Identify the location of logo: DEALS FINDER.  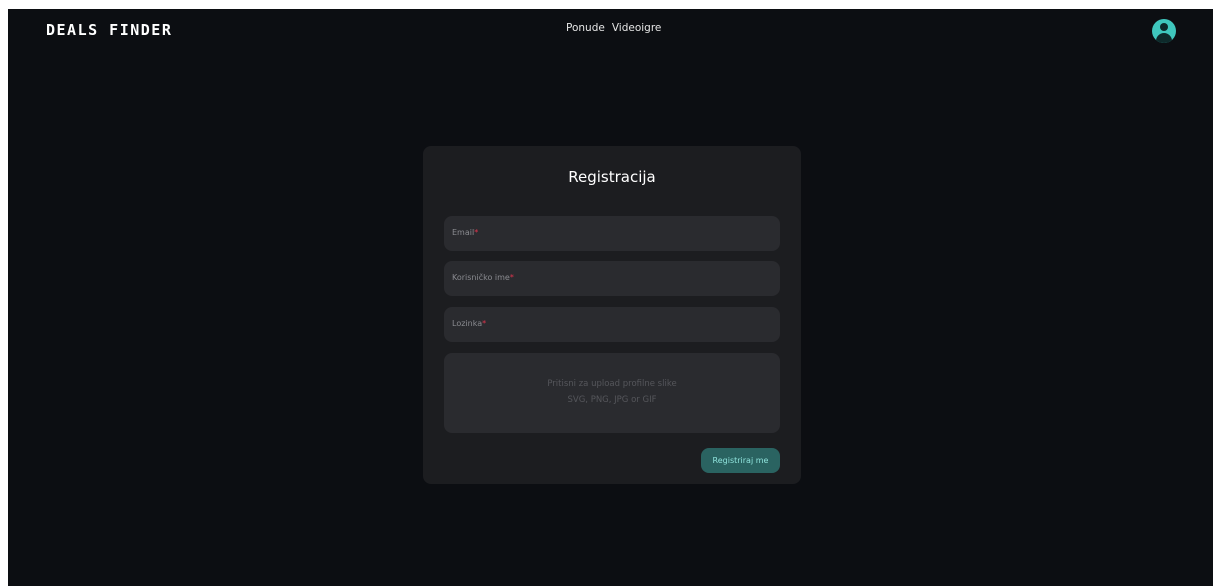
(109, 30).